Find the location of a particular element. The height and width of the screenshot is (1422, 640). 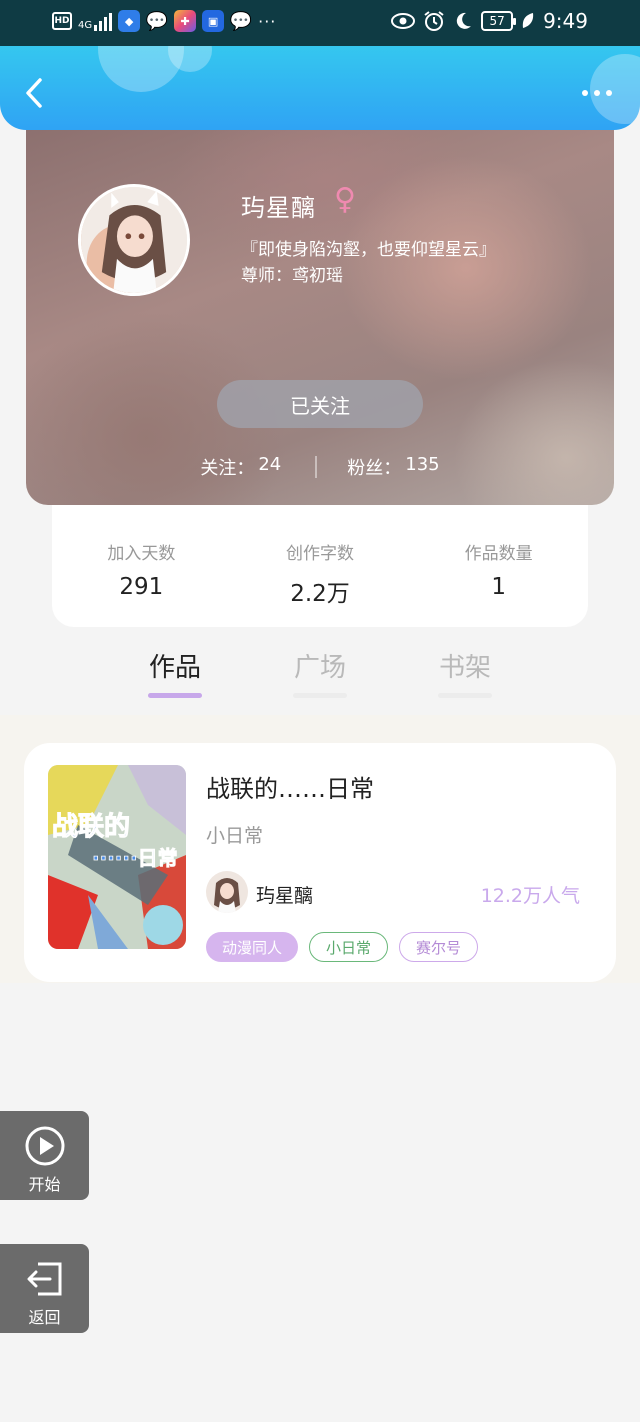

status-bar-left: HD 4G ◆ 💬 ✚ ▣ 💬 ··· is located at coordinates (164, 21).